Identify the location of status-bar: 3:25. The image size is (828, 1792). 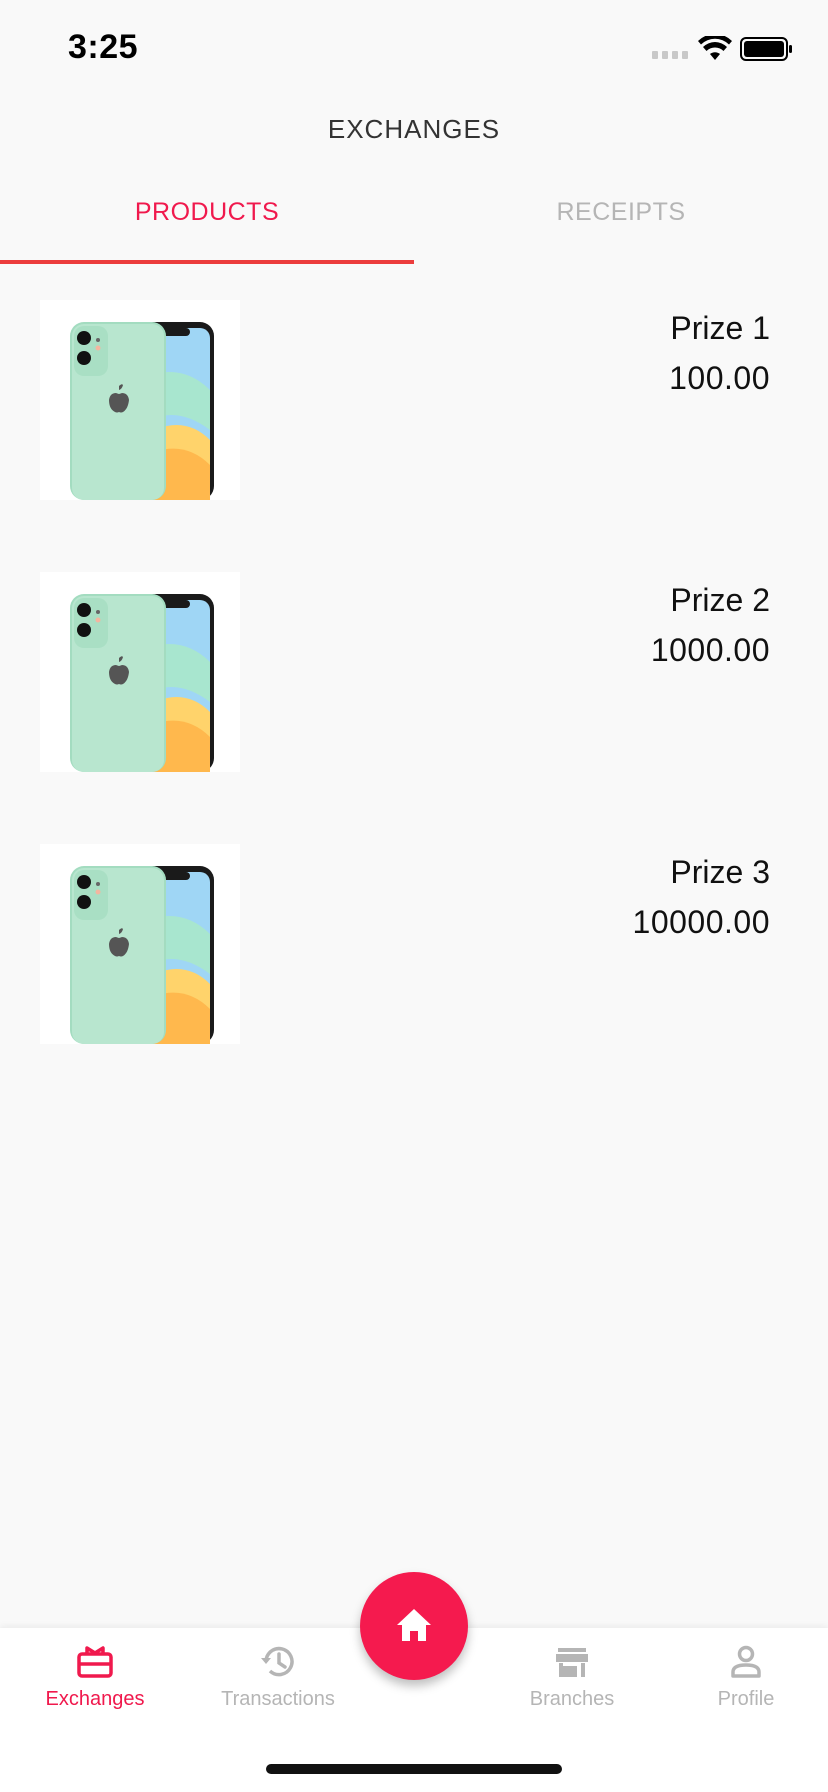
(414, 50).